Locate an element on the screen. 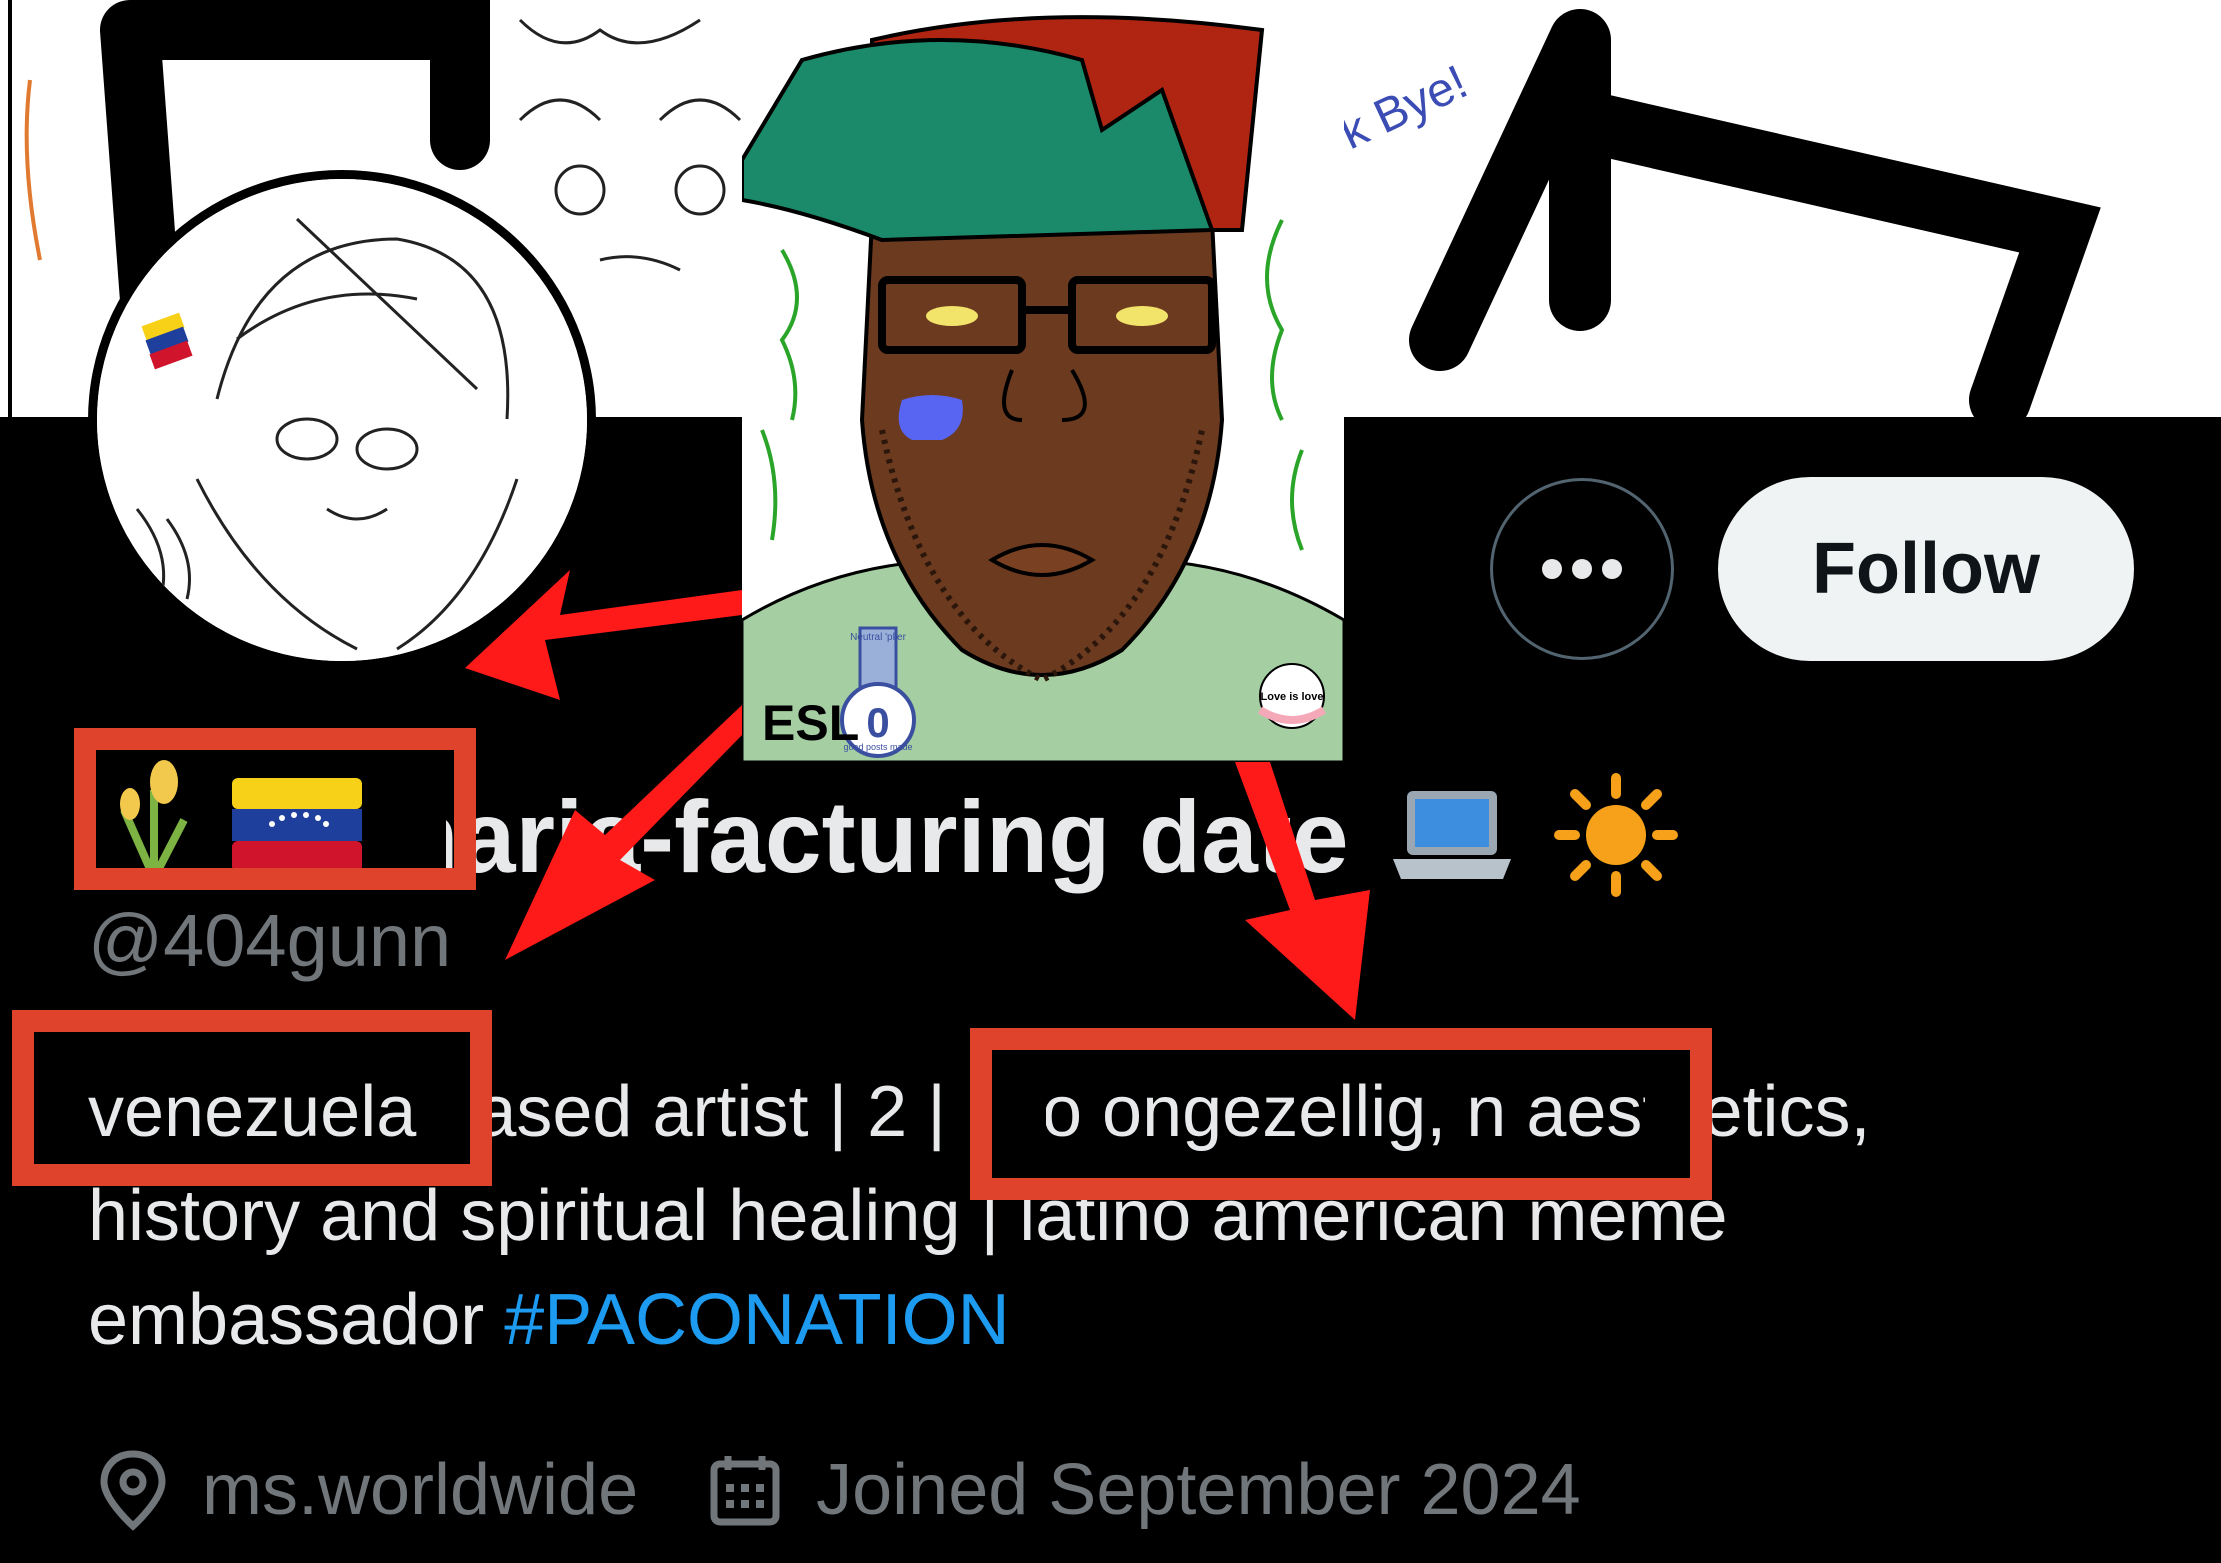  bio-embassador: embassador is located at coordinates (296, 1320).